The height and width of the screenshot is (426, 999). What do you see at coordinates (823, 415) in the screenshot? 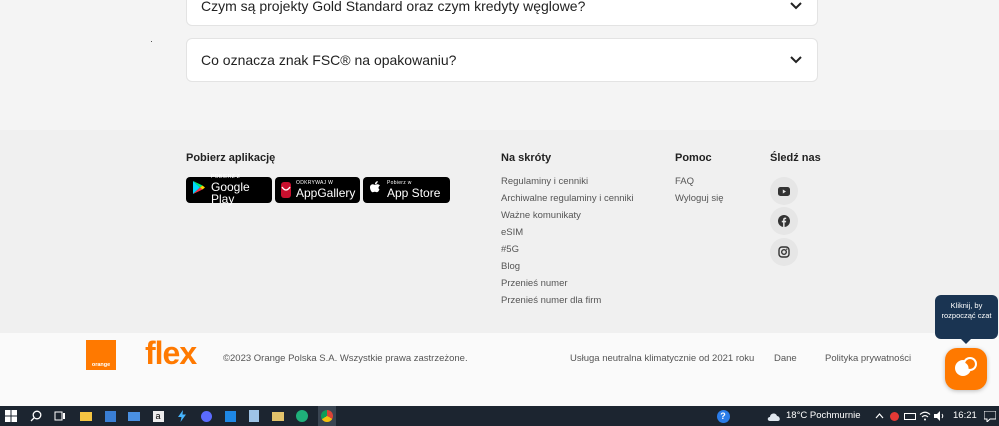
I see `weather-text: 18°C Pochmurnie` at bounding box center [823, 415].